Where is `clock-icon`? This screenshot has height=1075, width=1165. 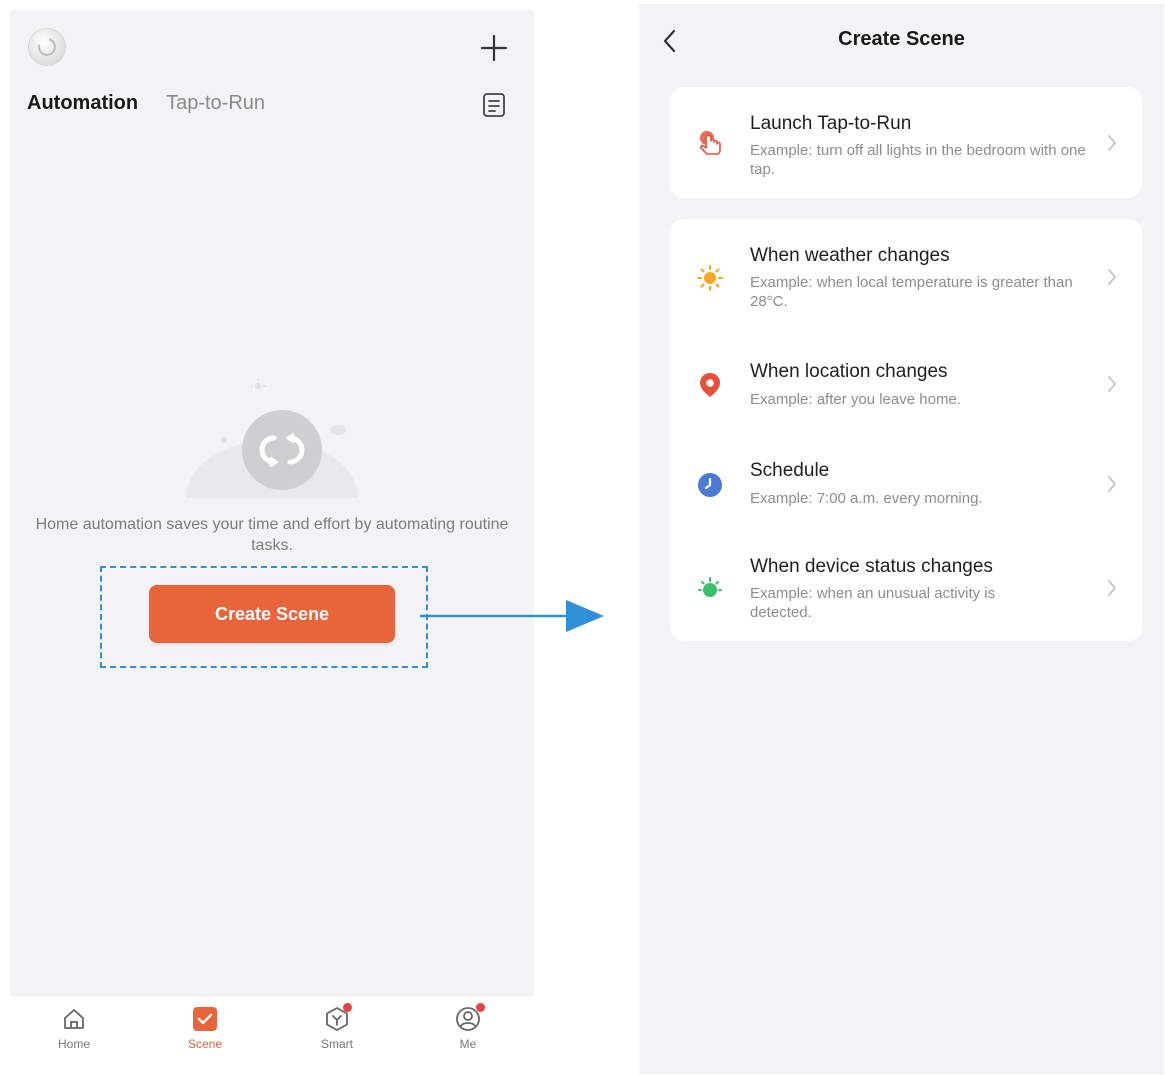 clock-icon is located at coordinates (710, 485).